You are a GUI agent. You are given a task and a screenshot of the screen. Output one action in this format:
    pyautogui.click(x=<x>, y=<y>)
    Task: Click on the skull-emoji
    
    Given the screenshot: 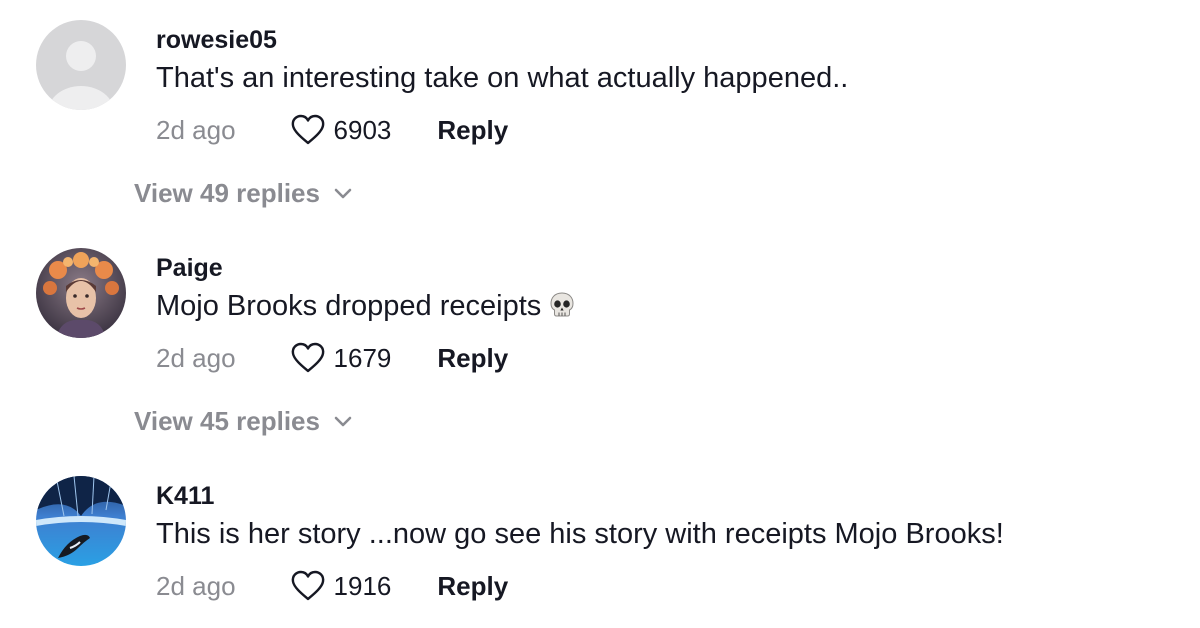 What is the action you would take?
    pyautogui.click(x=562, y=309)
    